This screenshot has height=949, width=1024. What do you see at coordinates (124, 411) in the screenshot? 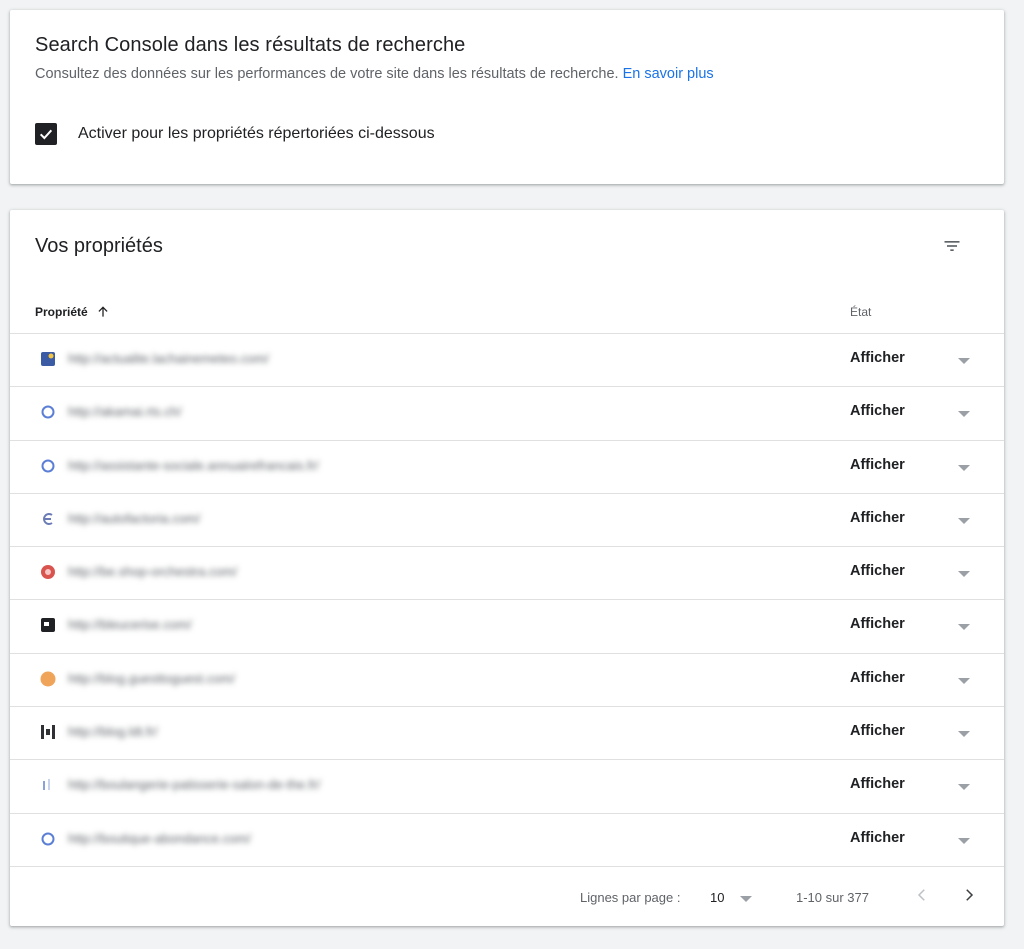
I see `property-url: http://akamai.rts.ch/` at bounding box center [124, 411].